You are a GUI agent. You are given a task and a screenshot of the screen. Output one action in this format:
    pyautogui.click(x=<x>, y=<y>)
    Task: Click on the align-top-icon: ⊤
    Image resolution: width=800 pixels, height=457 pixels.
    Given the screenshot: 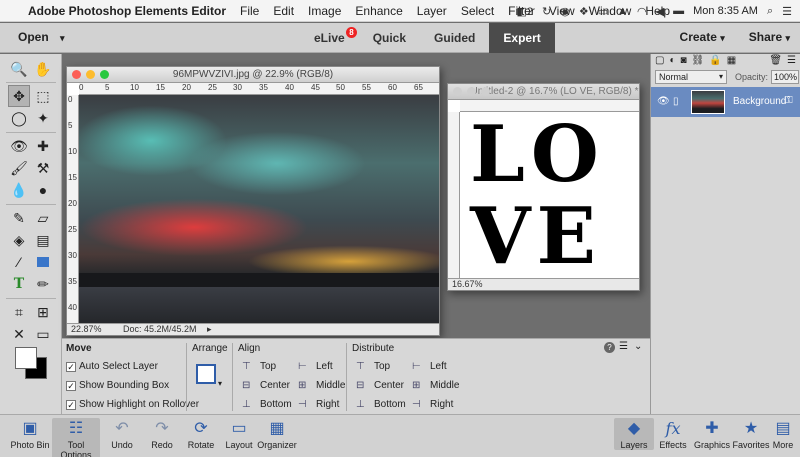 What is the action you would take?
    pyautogui.click(x=249, y=367)
    